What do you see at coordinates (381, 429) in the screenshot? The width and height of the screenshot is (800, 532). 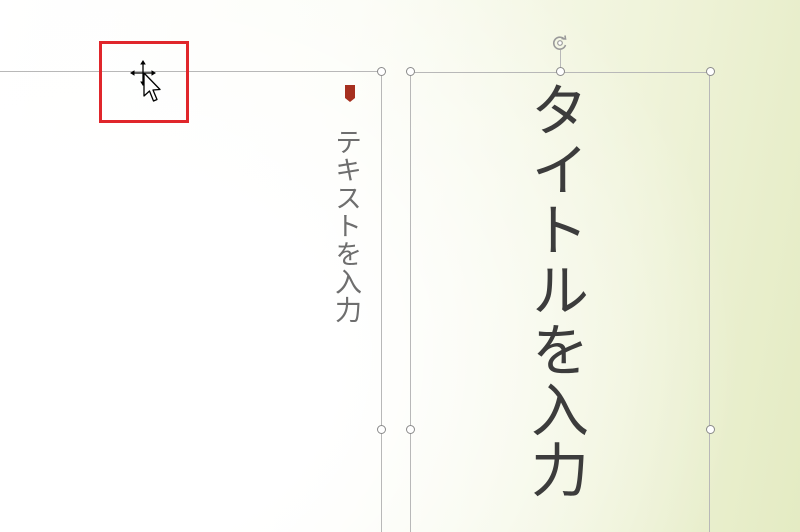 I see `body-placeholder-resize-handle-middle-right` at bounding box center [381, 429].